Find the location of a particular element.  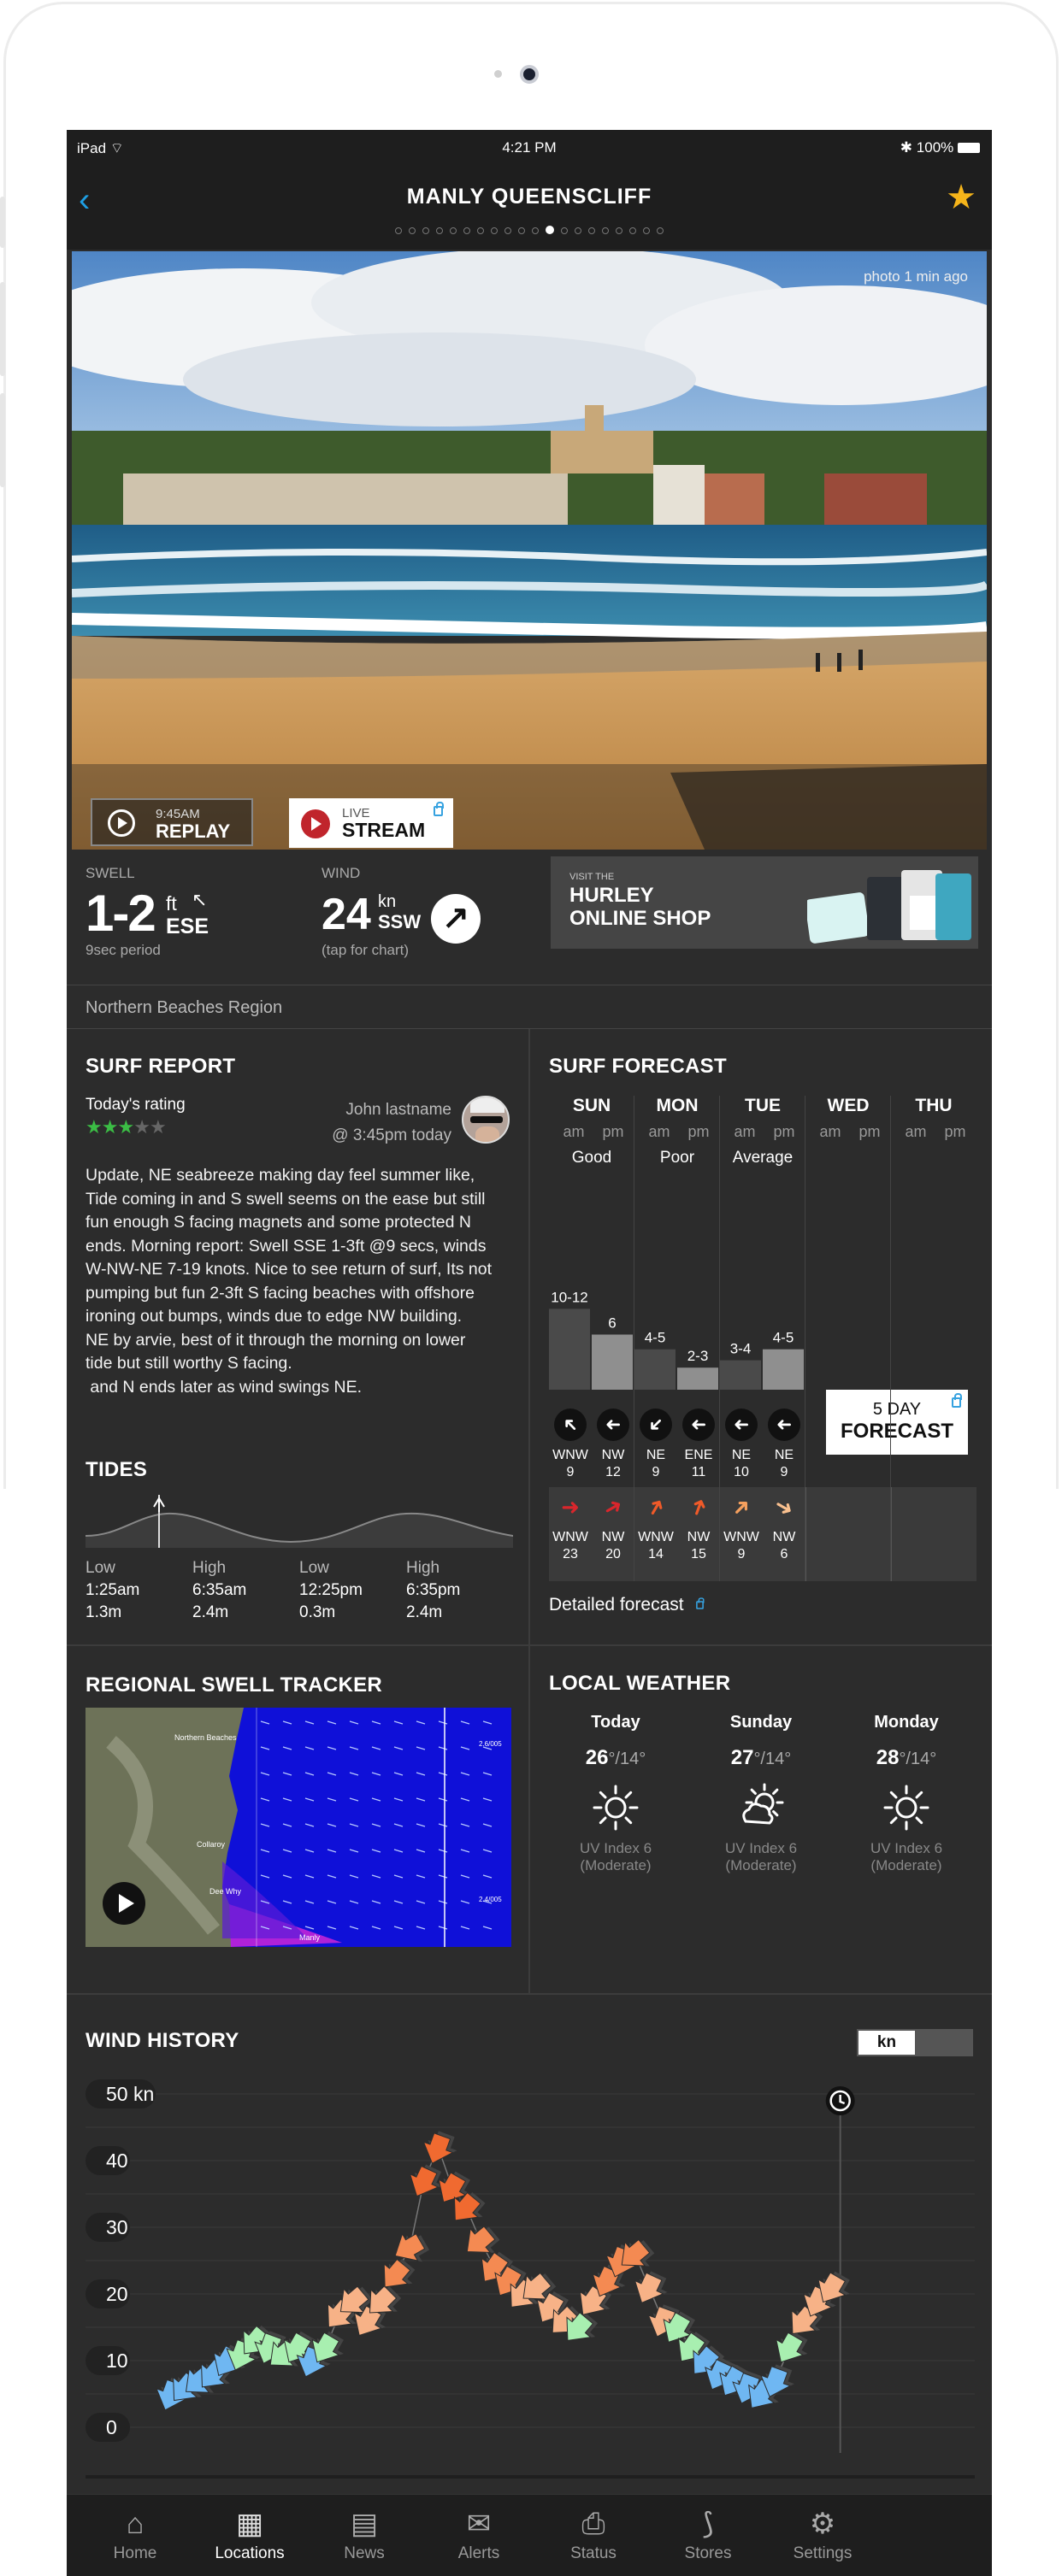

surf-report-title: SURF REPORT is located at coordinates (161, 1066).